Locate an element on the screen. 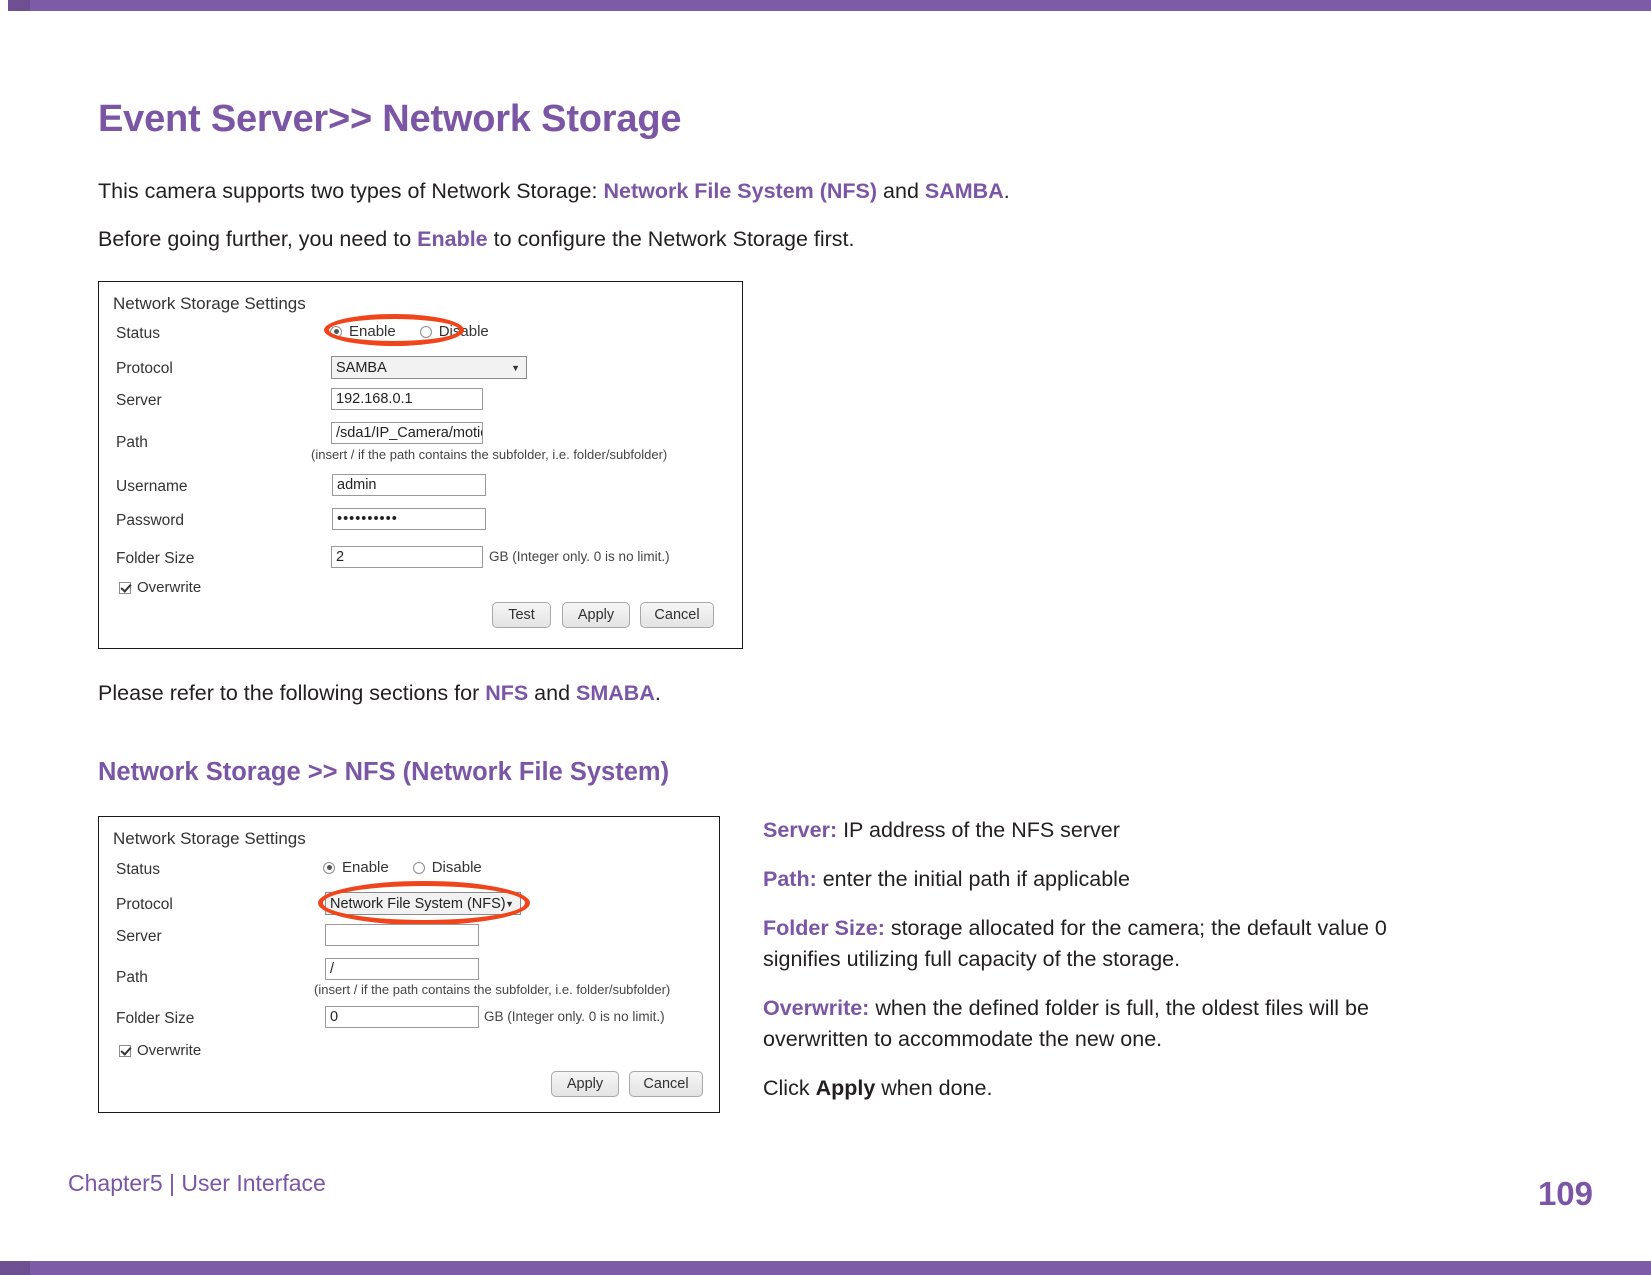 The image size is (1651, 1275). nfs-status-enable-label: Enable is located at coordinates (365, 867).